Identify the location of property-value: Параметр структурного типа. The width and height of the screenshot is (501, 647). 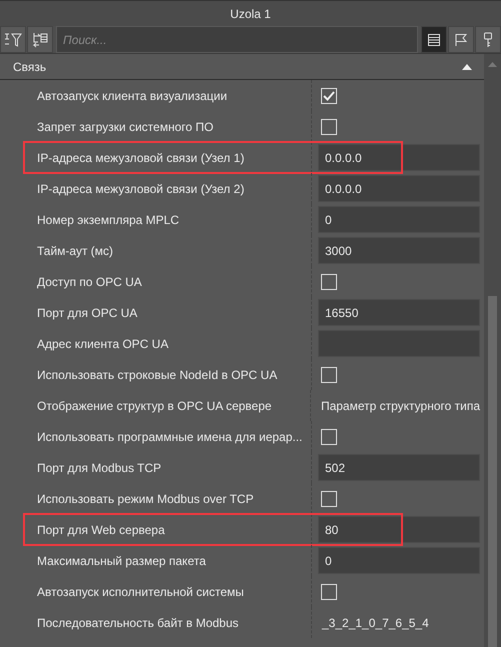
(400, 405).